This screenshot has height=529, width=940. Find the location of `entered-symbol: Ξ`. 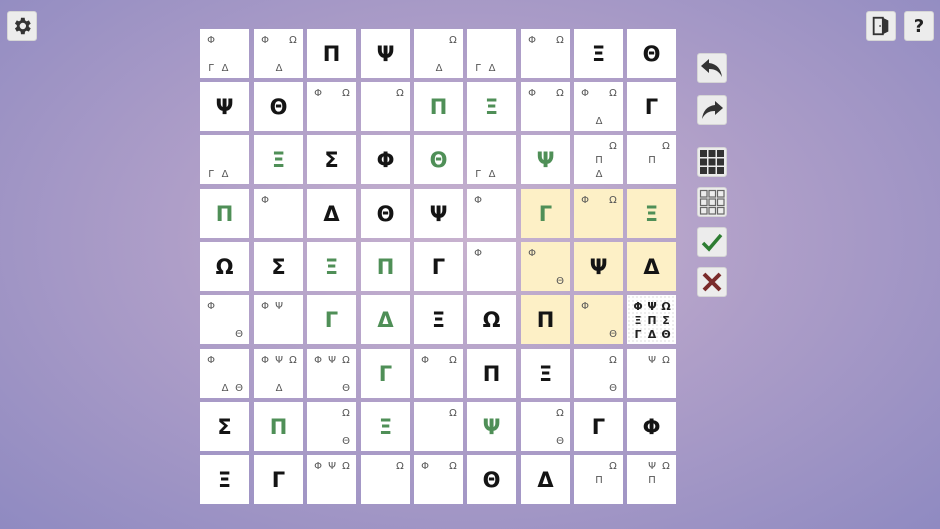

entered-symbol: Ξ is located at coordinates (385, 426).